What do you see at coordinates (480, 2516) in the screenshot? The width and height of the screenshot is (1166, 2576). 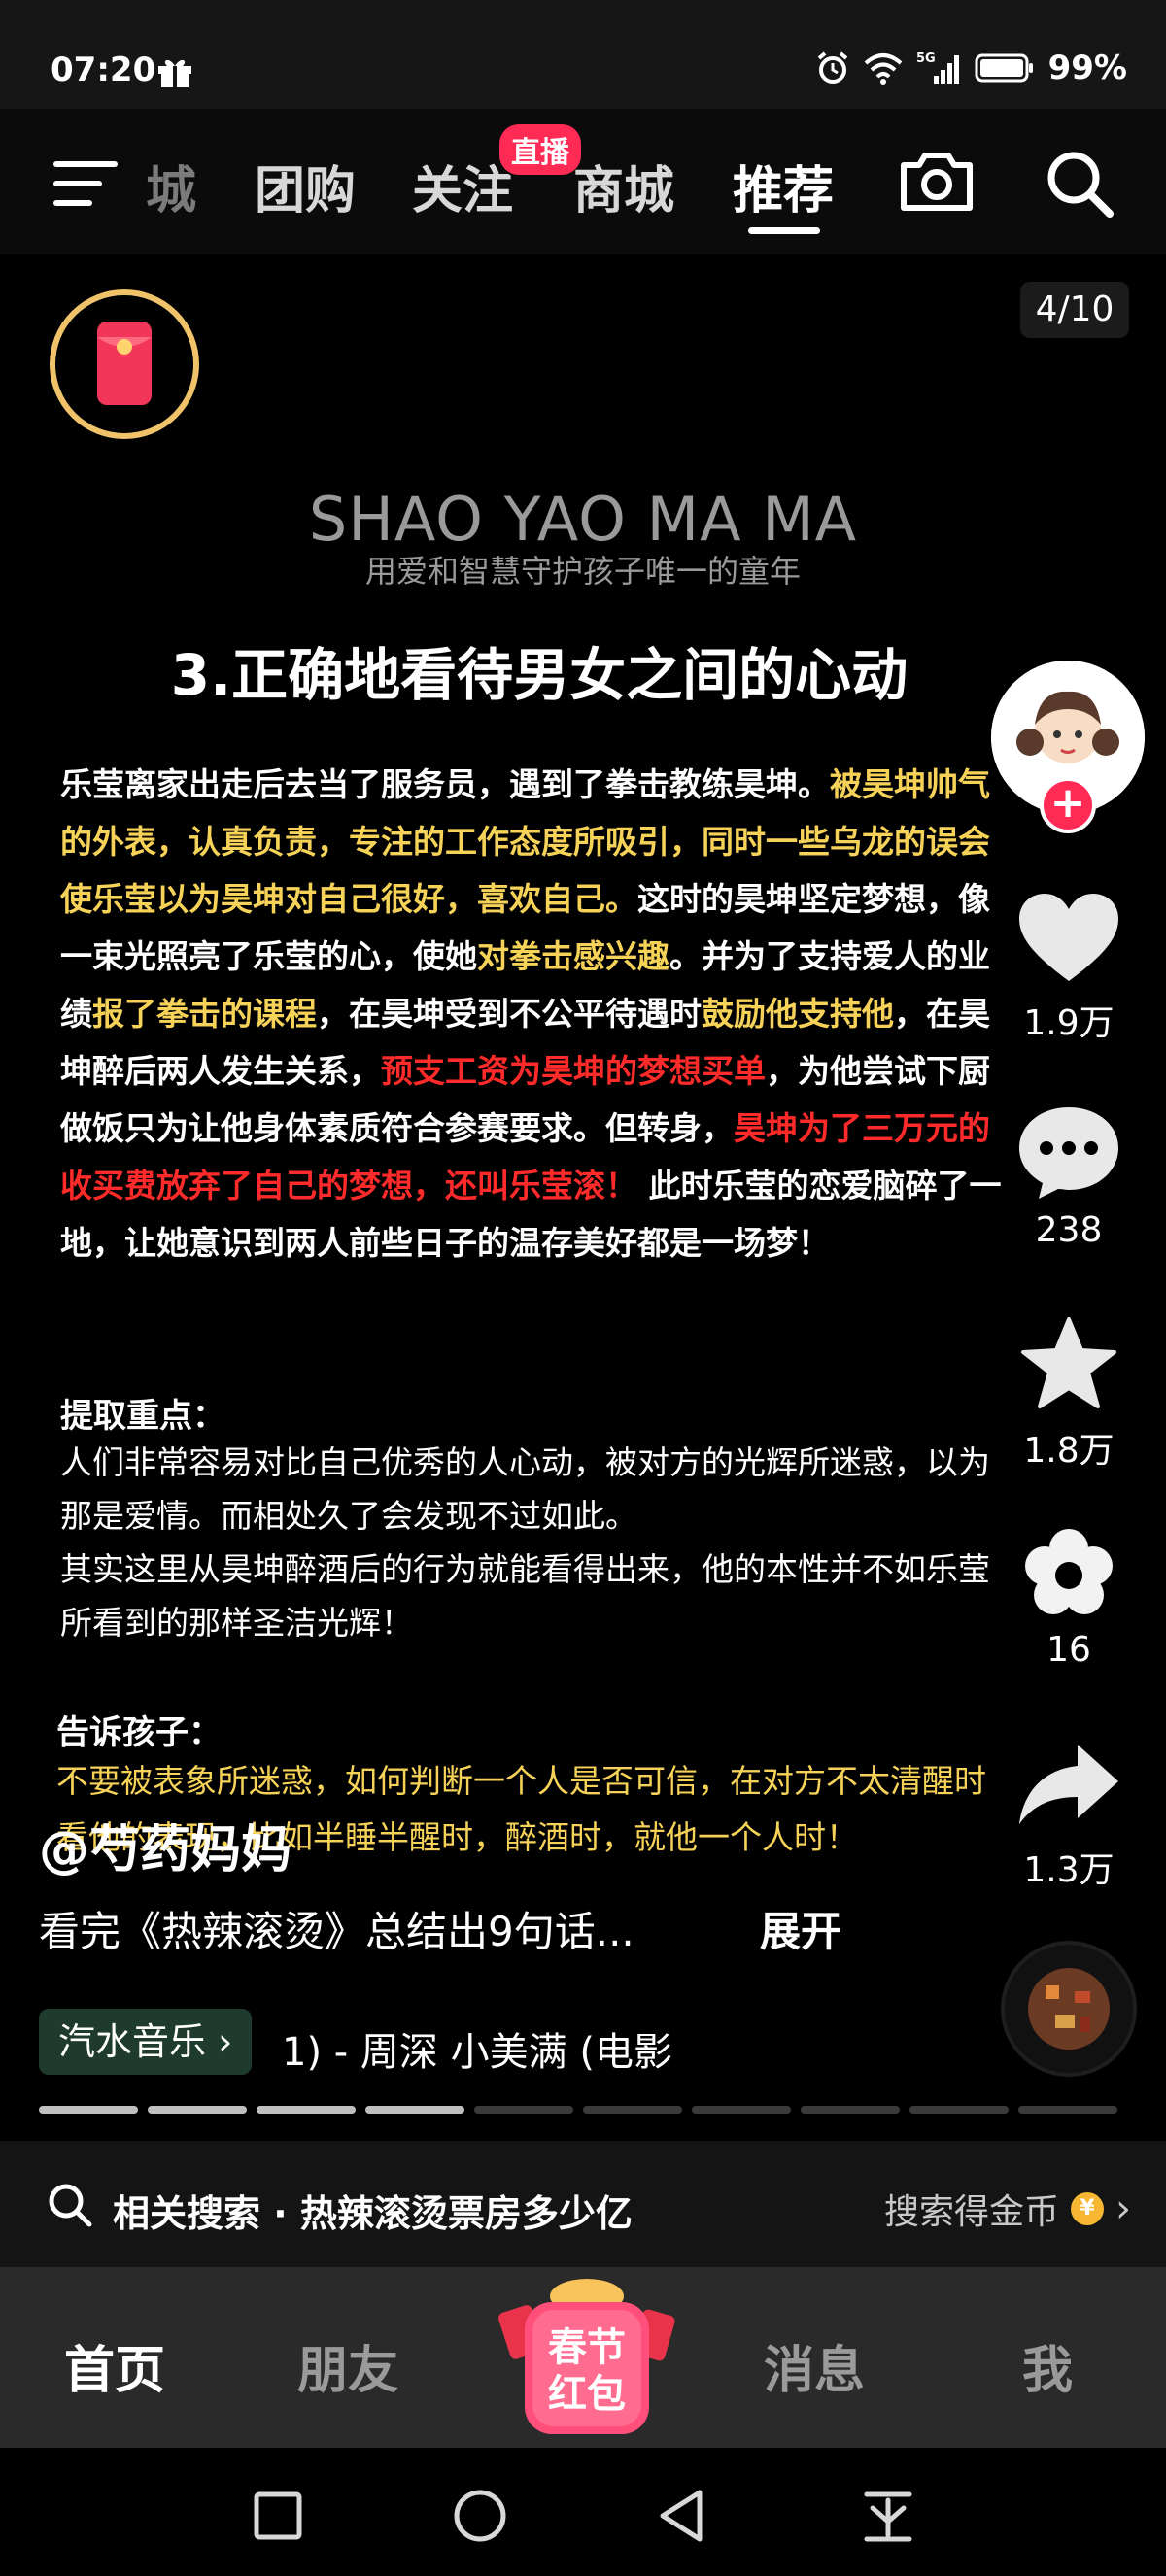 I see `home-icon` at bounding box center [480, 2516].